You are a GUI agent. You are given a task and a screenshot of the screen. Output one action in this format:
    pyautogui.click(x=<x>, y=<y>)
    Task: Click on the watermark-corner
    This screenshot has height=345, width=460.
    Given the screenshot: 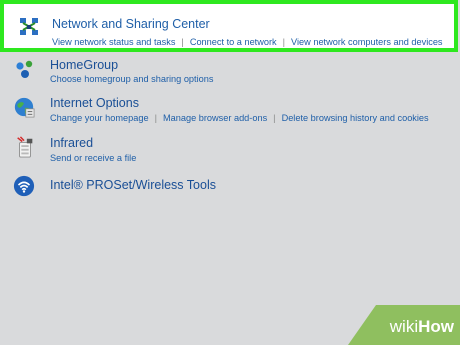 What is the action you would take?
    pyautogui.click(x=362, y=325)
    